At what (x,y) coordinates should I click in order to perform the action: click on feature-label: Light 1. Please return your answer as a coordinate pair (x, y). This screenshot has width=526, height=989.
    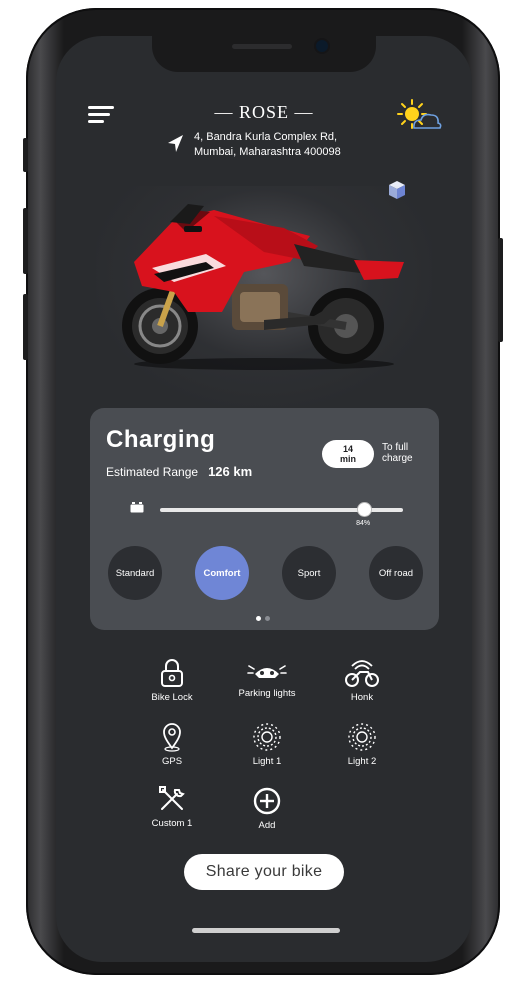
    Looking at the image, I should click on (267, 761).